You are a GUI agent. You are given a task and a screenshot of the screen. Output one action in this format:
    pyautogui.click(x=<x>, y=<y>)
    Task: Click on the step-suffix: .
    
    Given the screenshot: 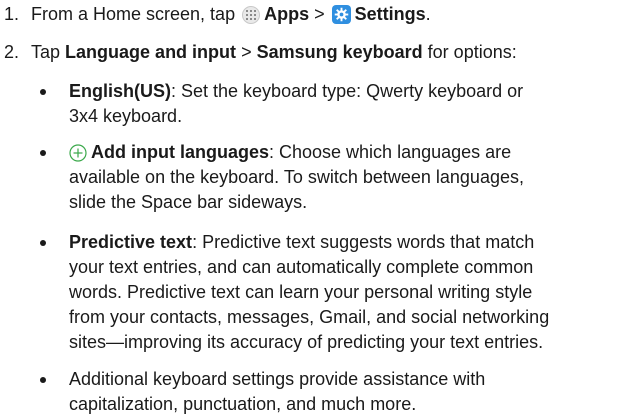 What is the action you would take?
    pyautogui.click(x=428, y=14)
    